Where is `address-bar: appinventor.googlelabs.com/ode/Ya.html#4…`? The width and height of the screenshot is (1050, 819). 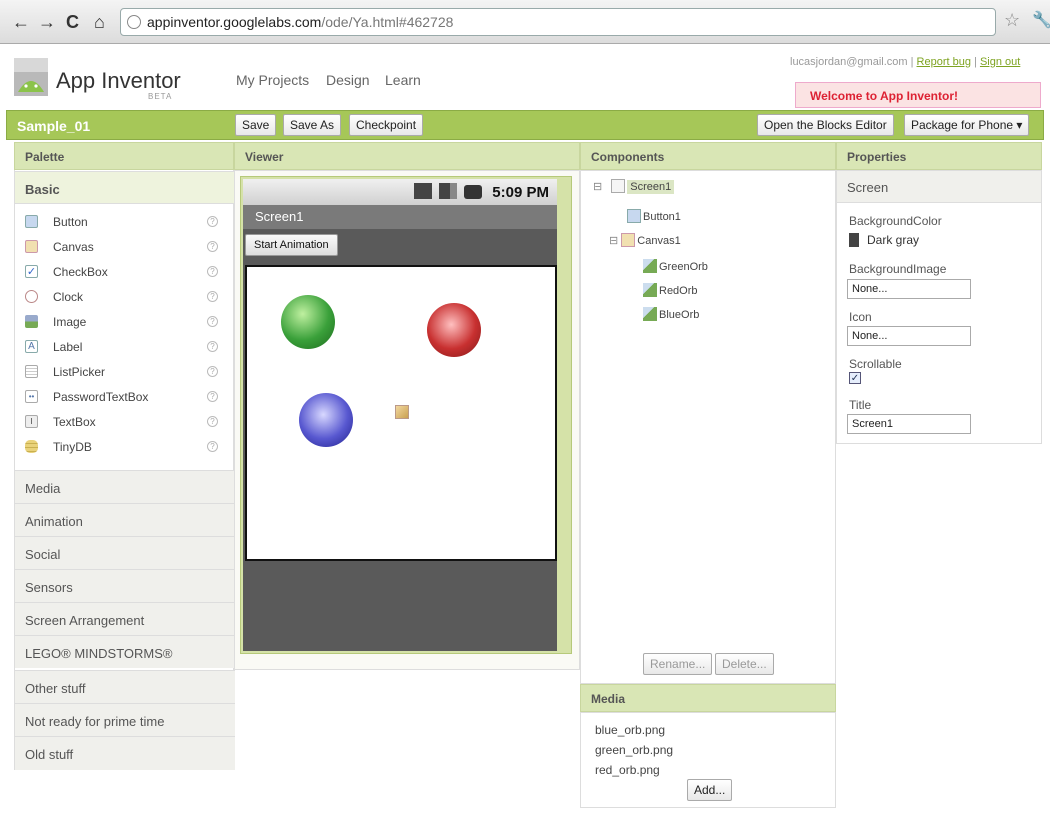 address-bar: appinventor.googlelabs.com/ode/Ya.html#4… is located at coordinates (558, 22).